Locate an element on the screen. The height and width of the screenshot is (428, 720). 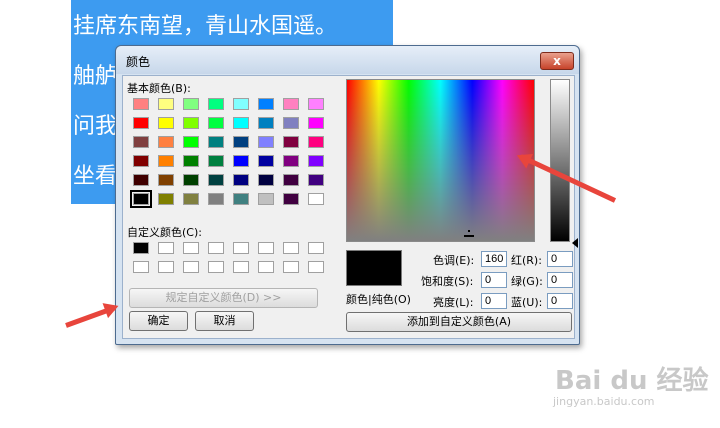
custom-colors-label: 自定义颜色(C): is located at coordinates (164, 232).